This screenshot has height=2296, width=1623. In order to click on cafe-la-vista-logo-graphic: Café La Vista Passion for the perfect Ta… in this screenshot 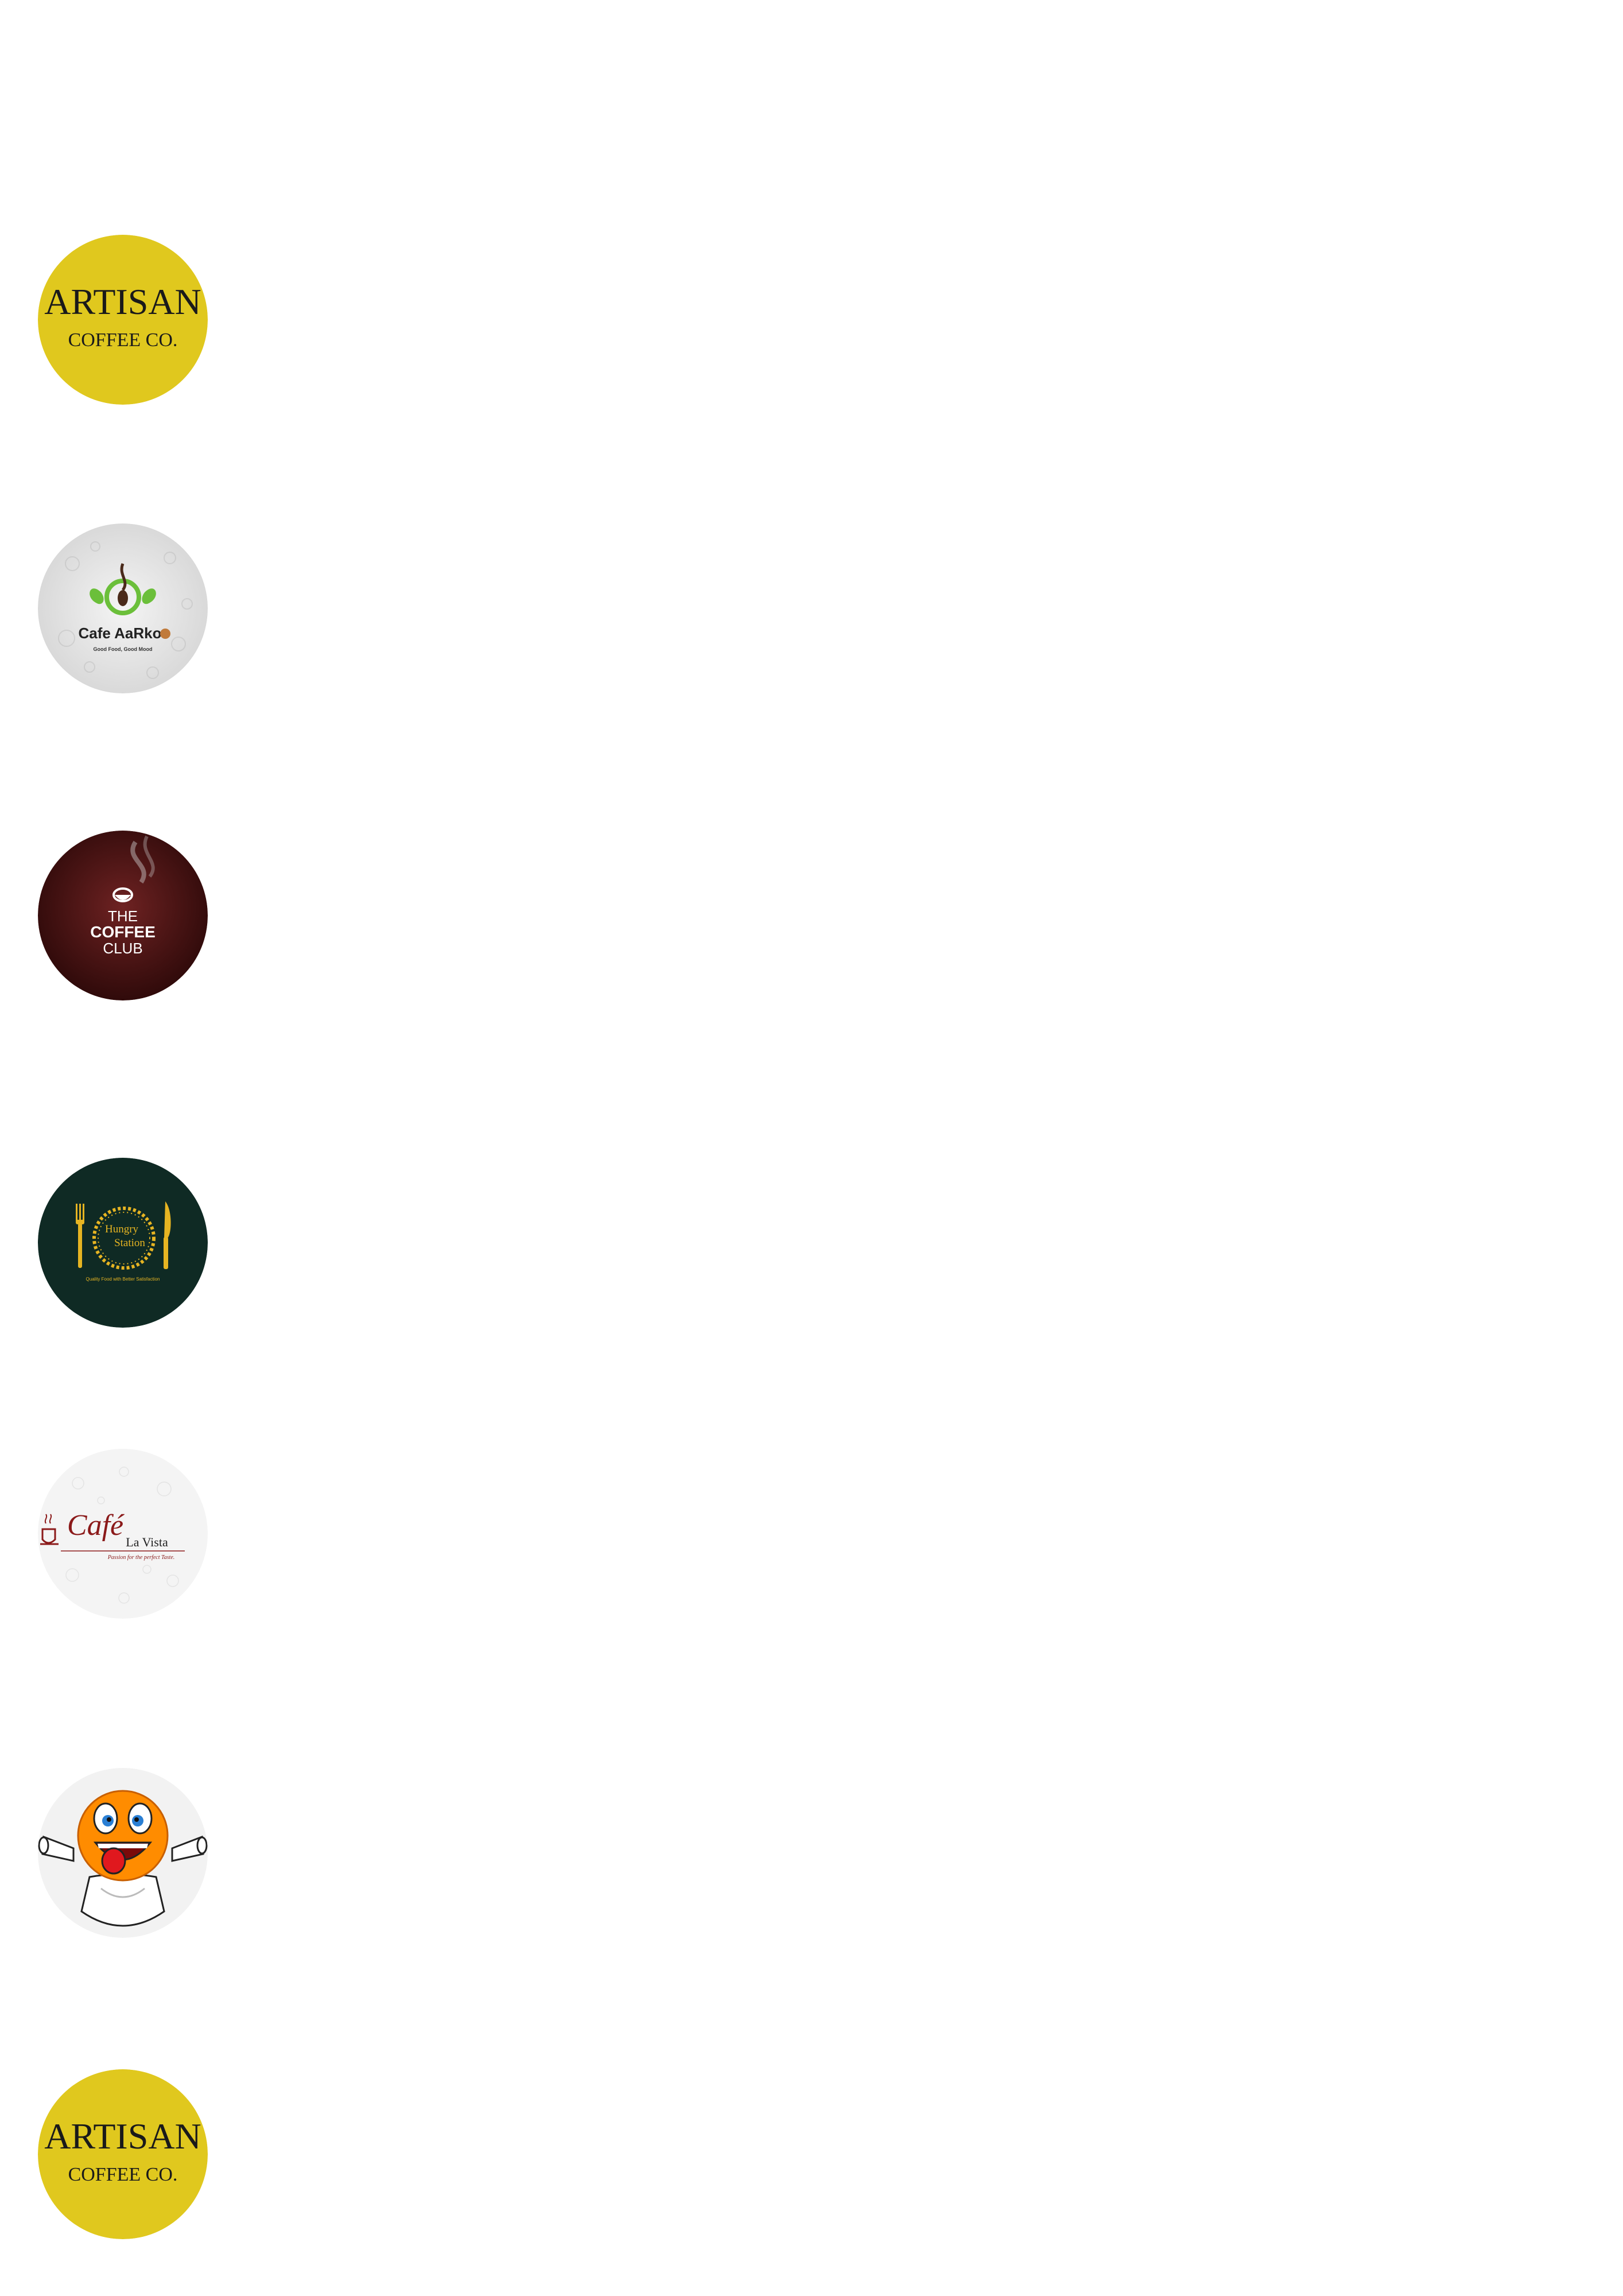, I will do `click(123, 1534)`.